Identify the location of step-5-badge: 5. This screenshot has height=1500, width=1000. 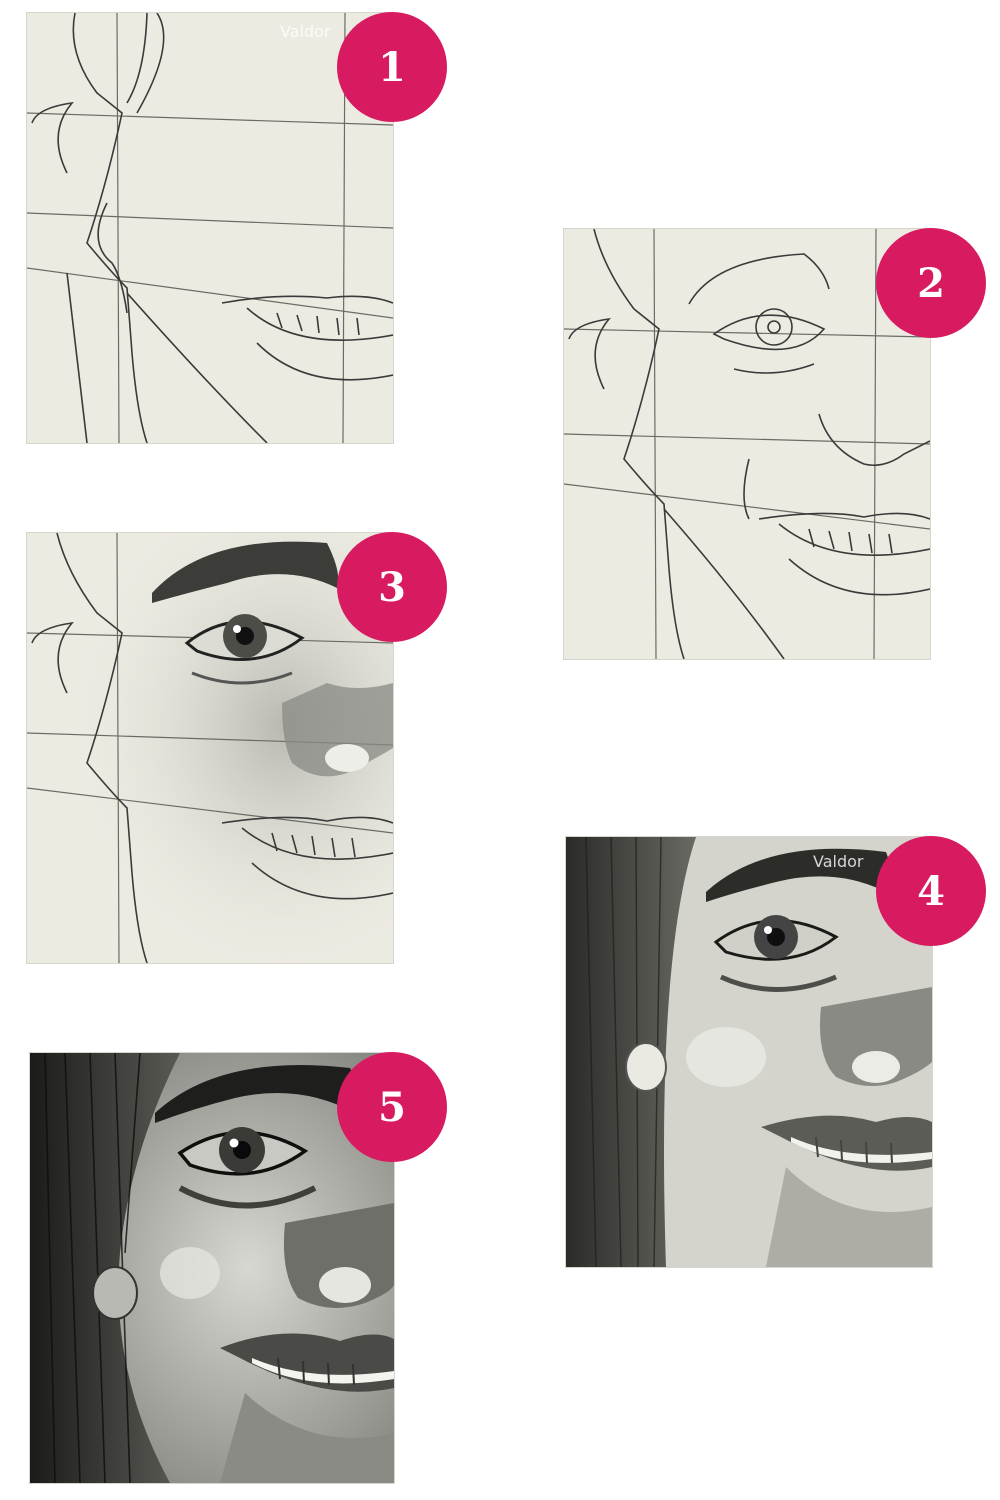
(392, 1107).